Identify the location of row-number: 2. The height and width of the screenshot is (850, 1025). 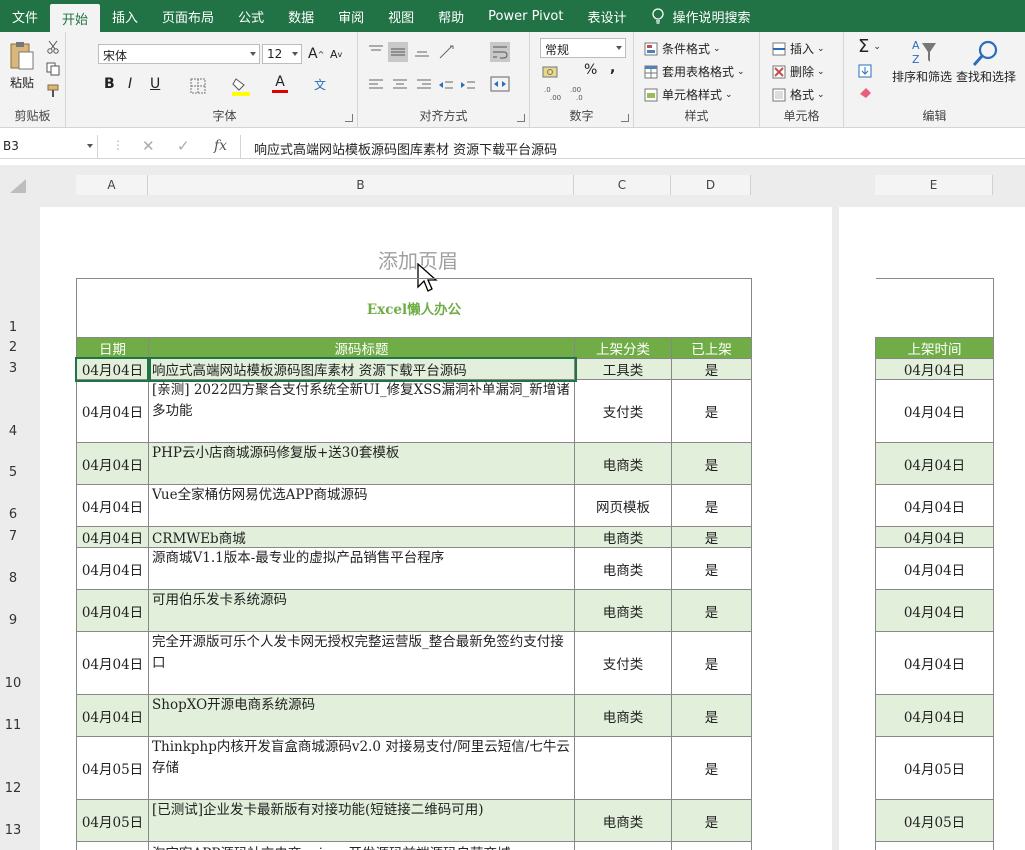
(13, 347).